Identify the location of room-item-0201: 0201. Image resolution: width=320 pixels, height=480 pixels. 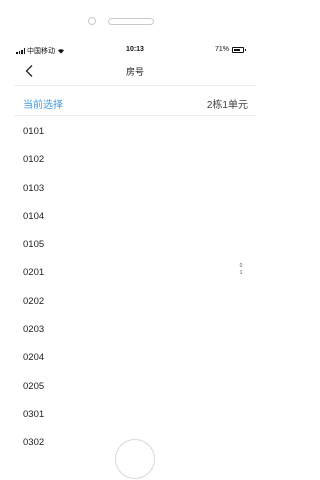
(135, 273).